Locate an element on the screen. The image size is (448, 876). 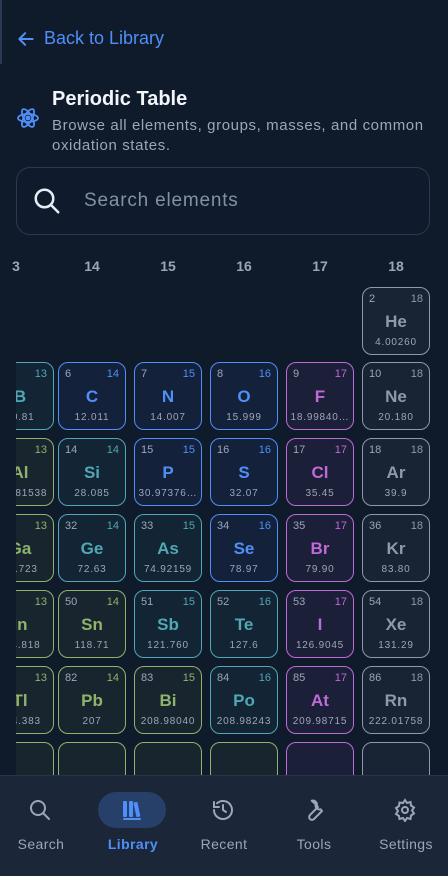
element-tile-xe: 54 18 Xe 131.29 is located at coordinates (396, 624).